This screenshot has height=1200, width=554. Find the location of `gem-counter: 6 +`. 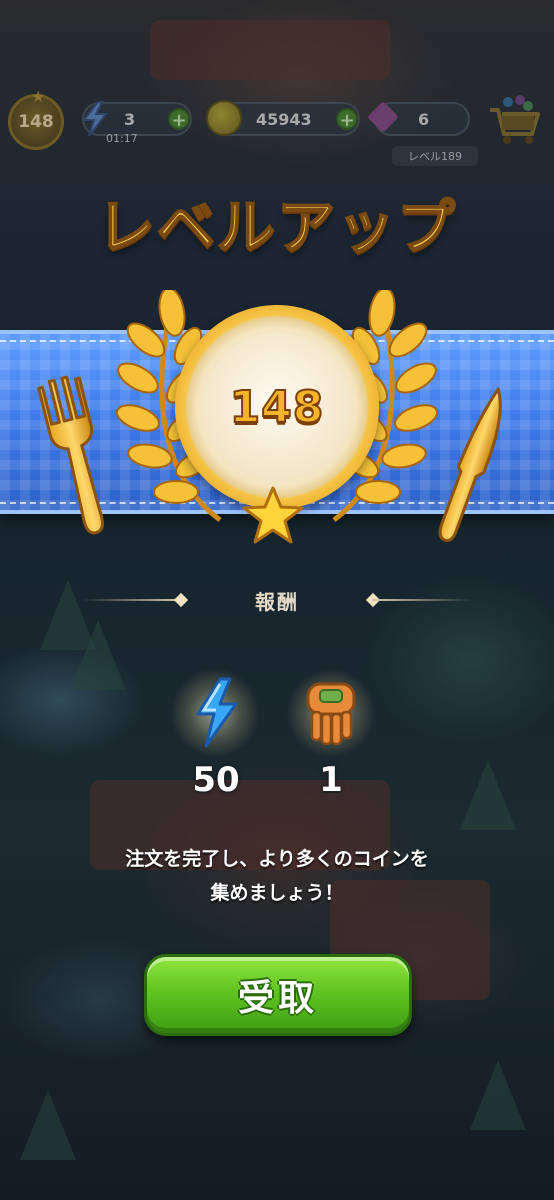

gem-counter: 6 + is located at coordinates (418, 118).